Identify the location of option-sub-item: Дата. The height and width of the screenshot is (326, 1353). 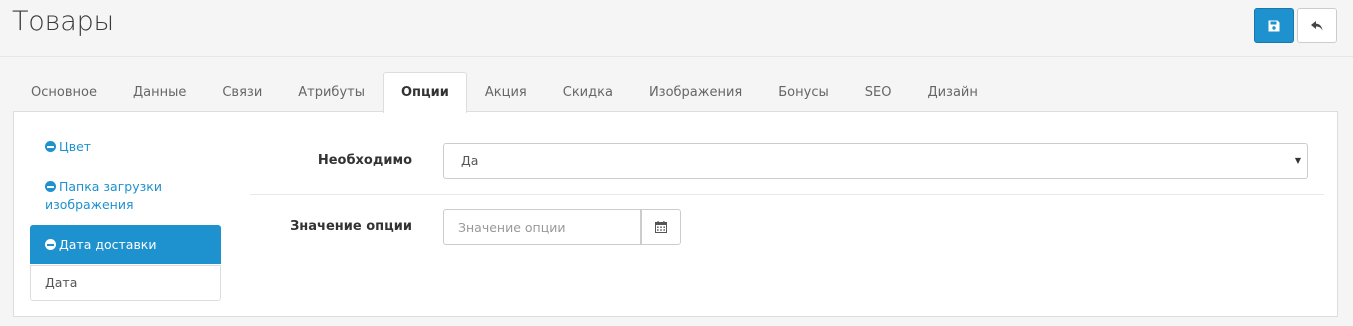
(125, 283).